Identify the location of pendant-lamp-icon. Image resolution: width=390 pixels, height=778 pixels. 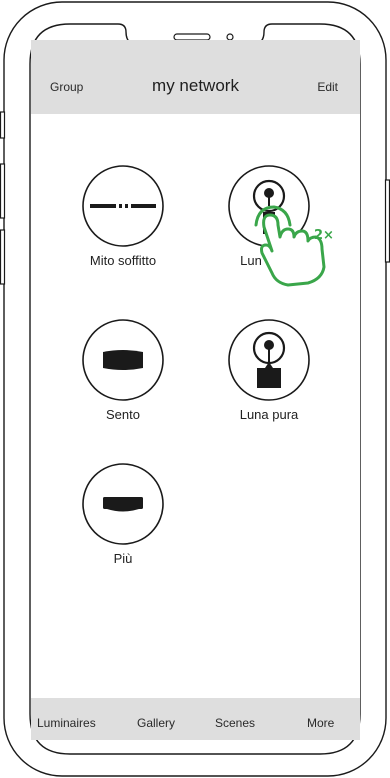
(269, 360).